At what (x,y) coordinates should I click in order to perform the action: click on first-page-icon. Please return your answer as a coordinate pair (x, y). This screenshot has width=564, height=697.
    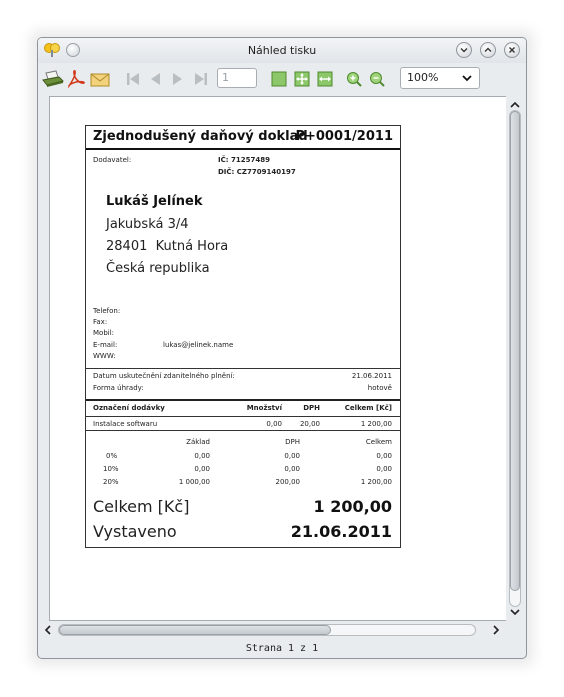
    Looking at the image, I should click on (133, 79).